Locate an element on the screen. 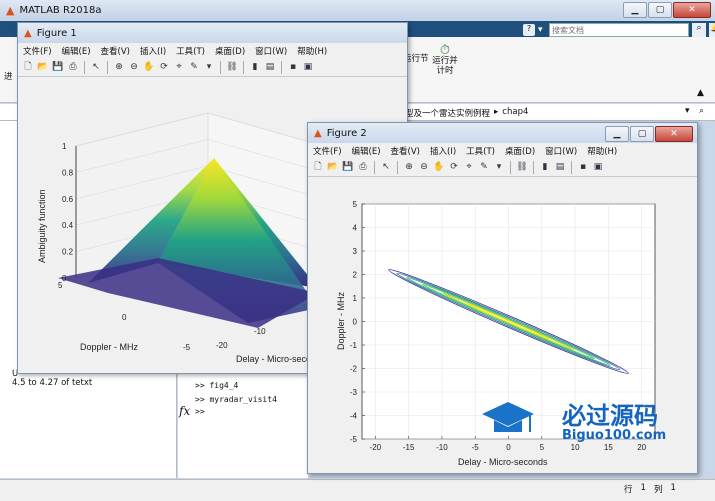 This screenshot has width=715, height=501. watermark-site: Biguo100.com is located at coordinates (614, 435).